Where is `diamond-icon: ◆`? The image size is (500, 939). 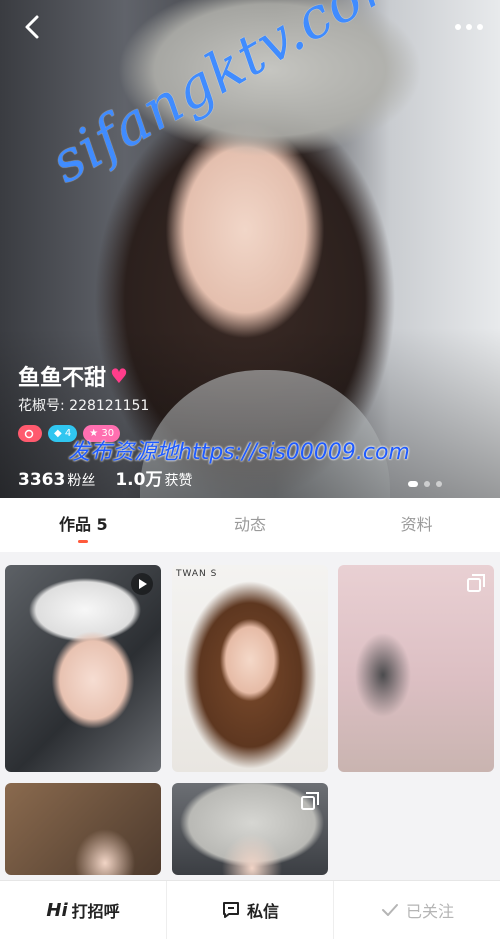 diamond-icon: ◆ is located at coordinates (59, 433).